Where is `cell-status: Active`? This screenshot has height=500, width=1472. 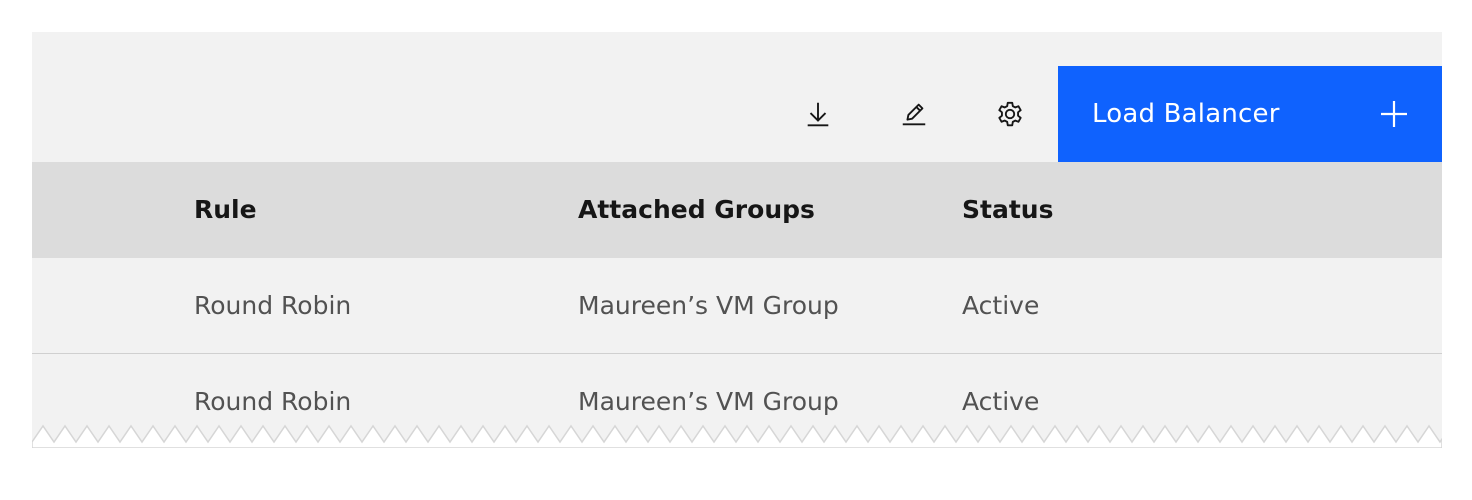
cell-status: Active is located at coordinates (1001, 305).